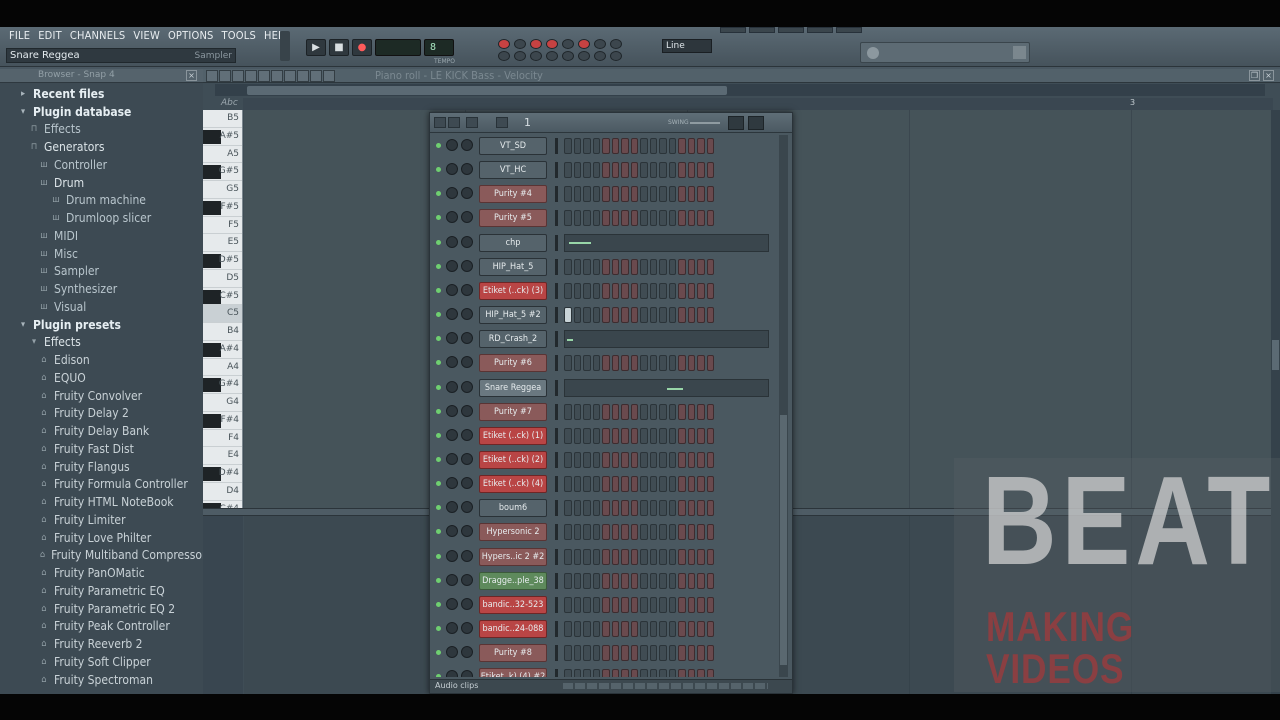 This screenshot has height=720, width=1280. What do you see at coordinates (513, 363) in the screenshot?
I see `channel-name-button: Purity #6` at bounding box center [513, 363].